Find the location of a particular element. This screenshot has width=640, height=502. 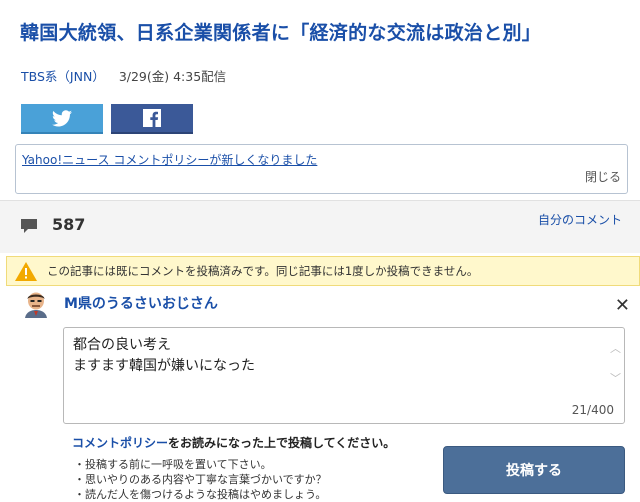

article-meta: TBS系（JNN） 3/29(金) 4:35配信 is located at coordinates (123, 75).